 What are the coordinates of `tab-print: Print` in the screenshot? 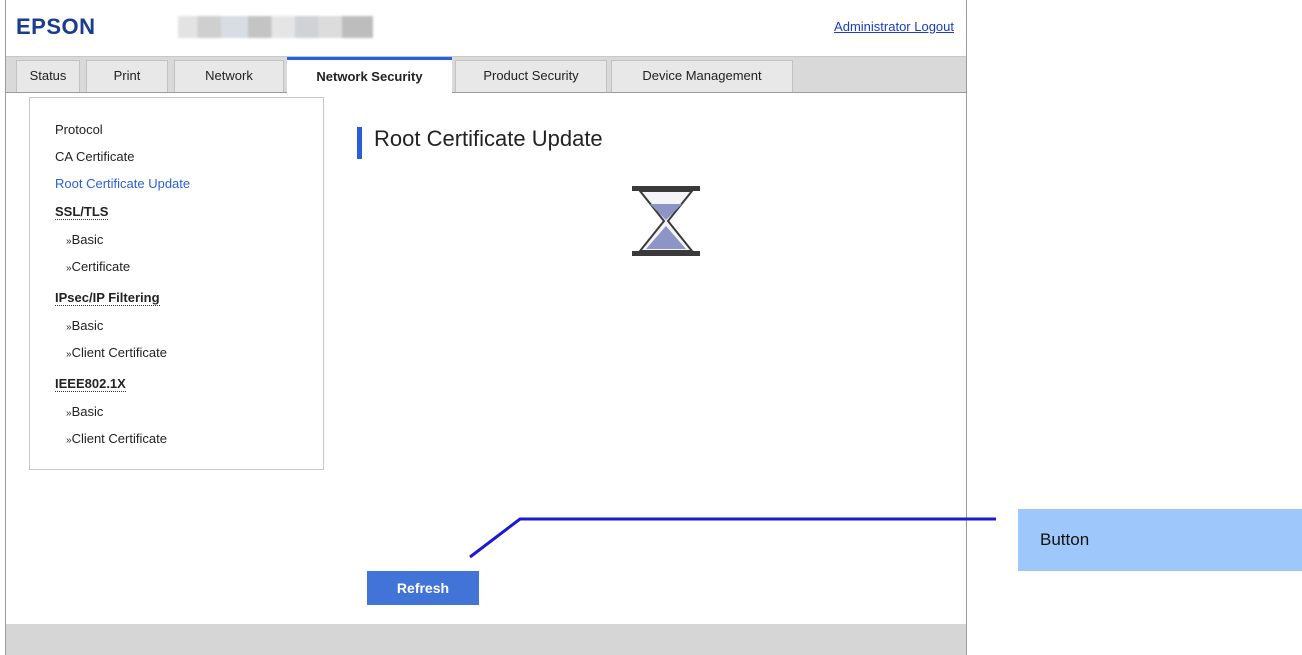 It's located at (127, 76).